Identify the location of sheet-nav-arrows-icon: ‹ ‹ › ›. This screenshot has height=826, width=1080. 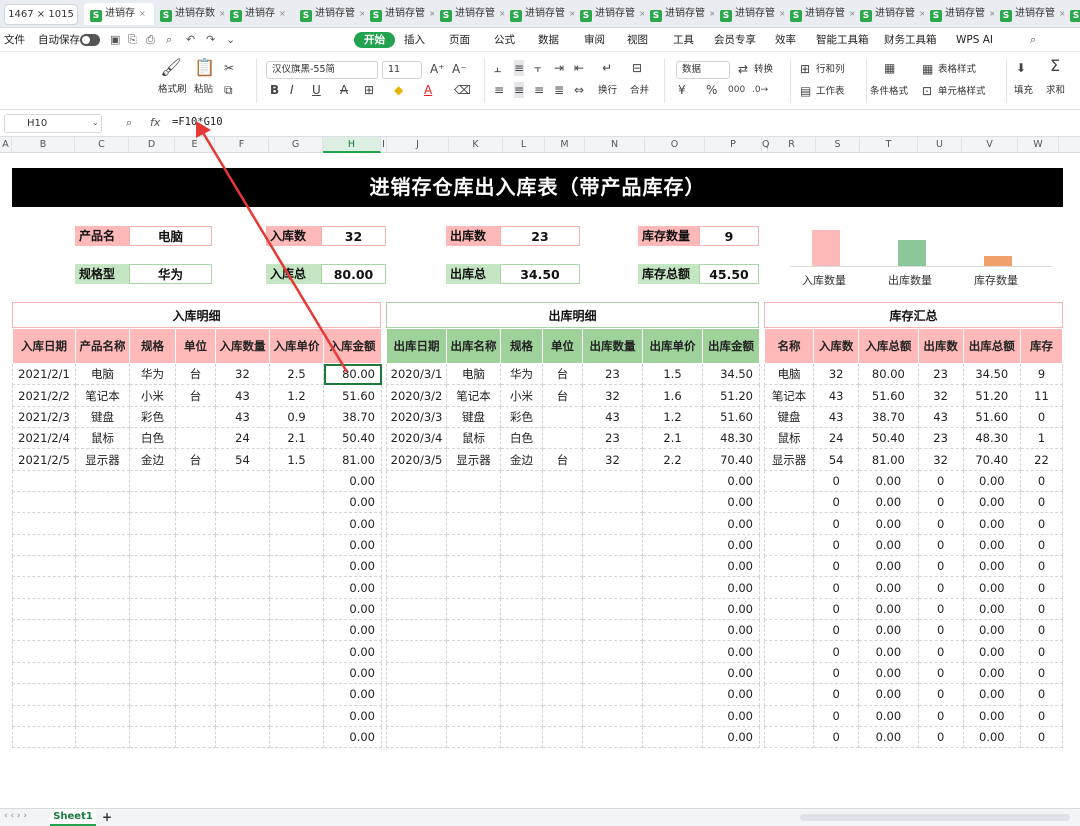
(15, 816).